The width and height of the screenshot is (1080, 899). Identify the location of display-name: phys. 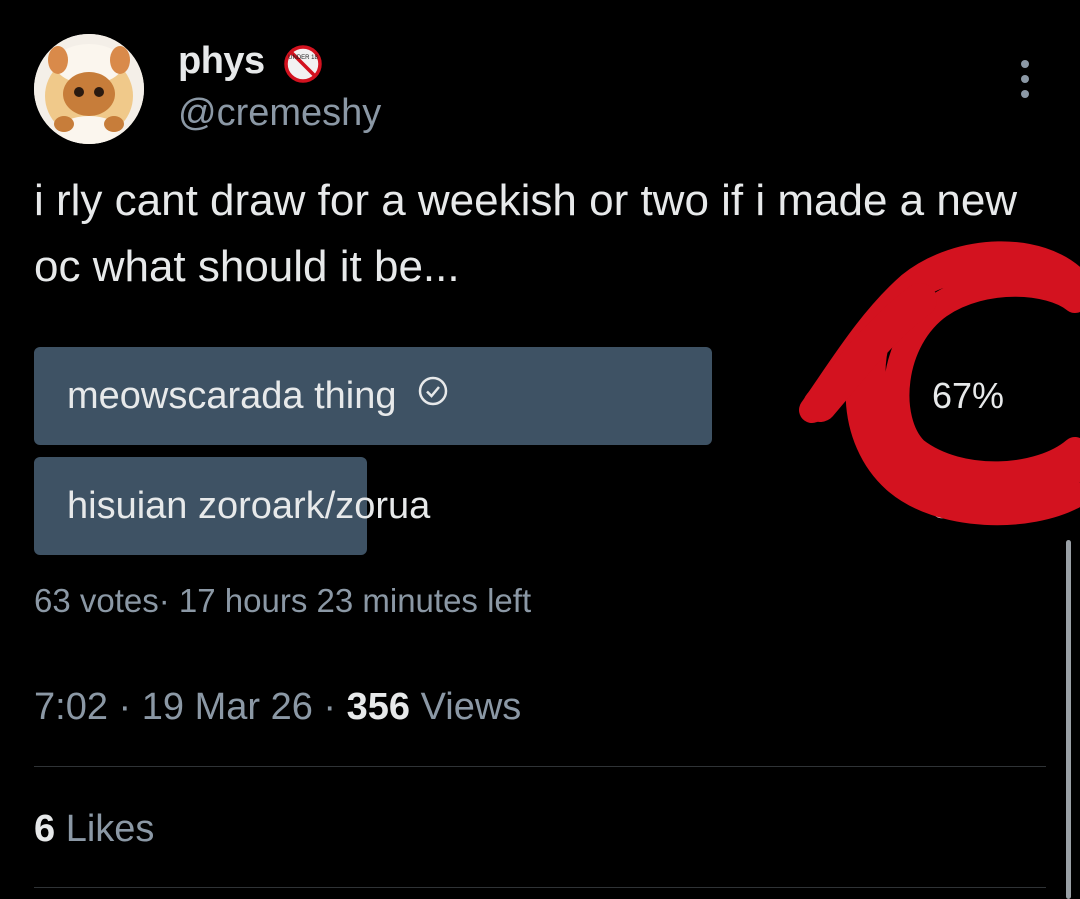
(221, 61).